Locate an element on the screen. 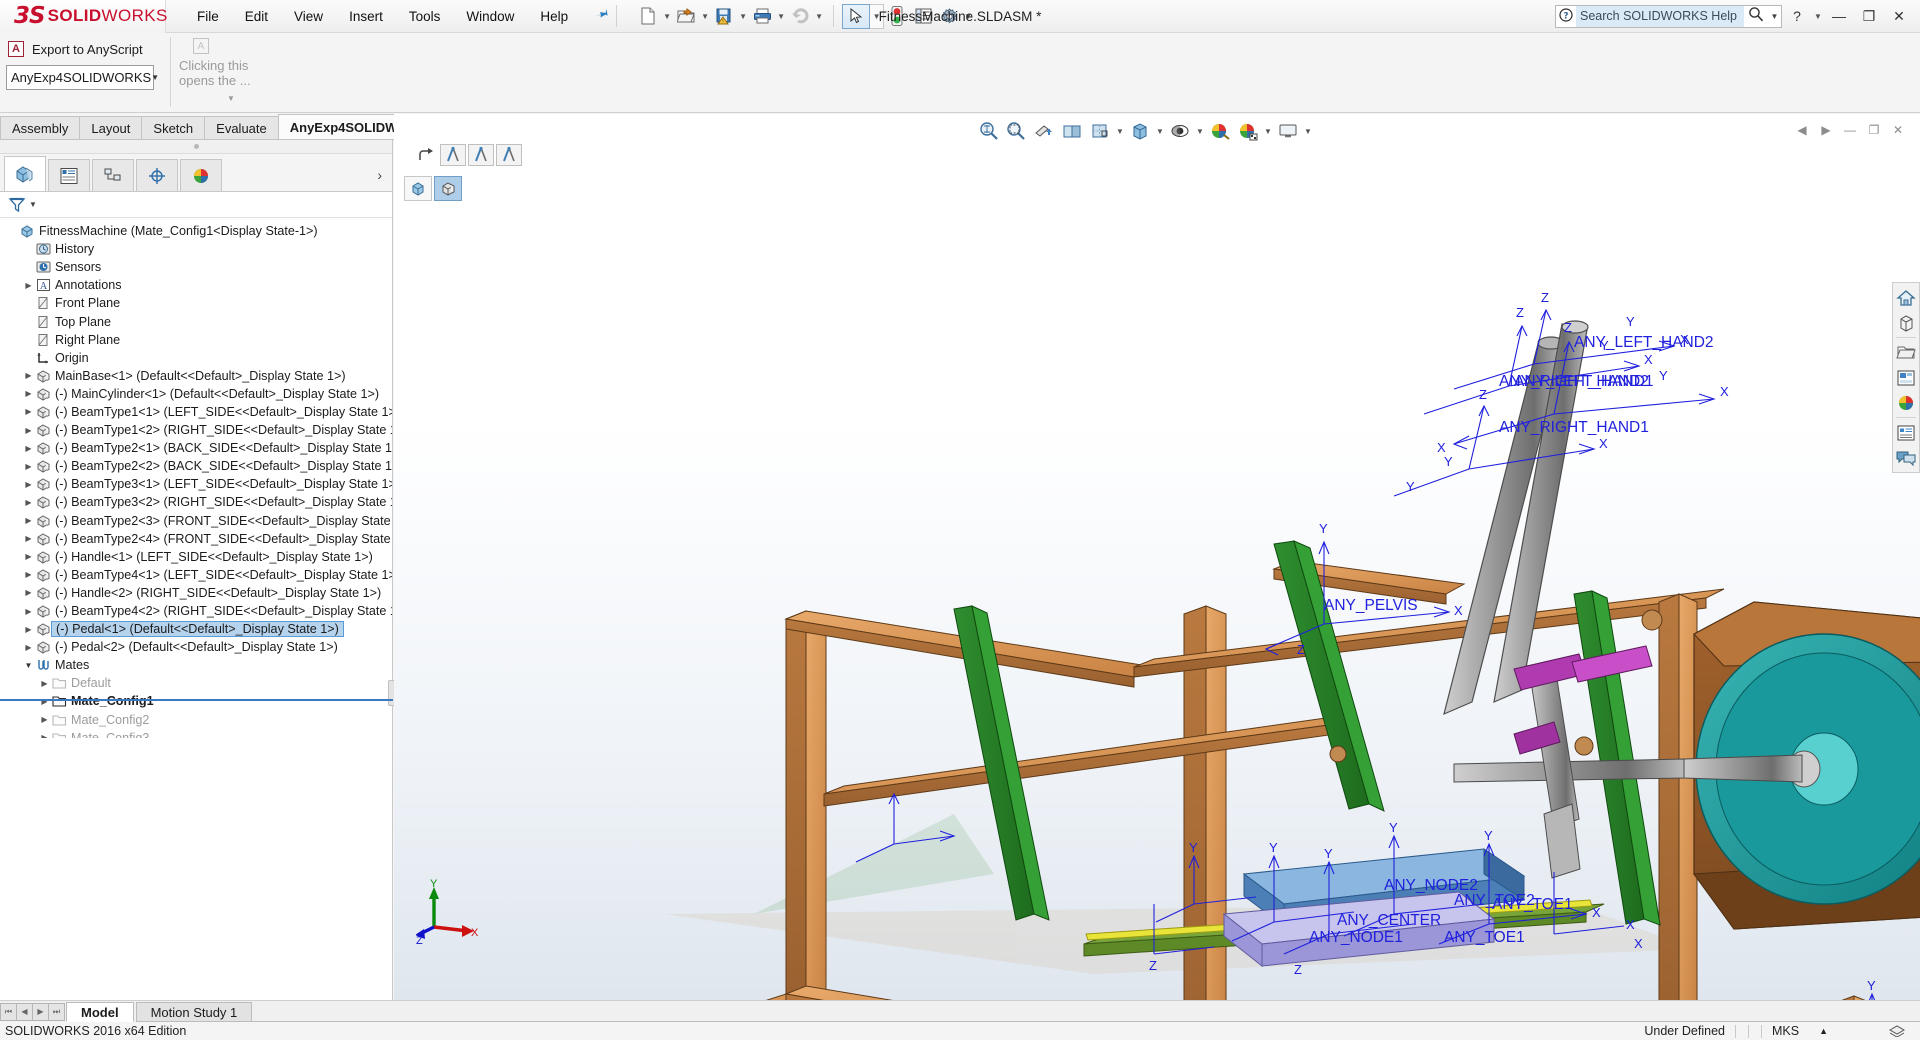  menu-edit: Edit is located at coordinates (256, 16).